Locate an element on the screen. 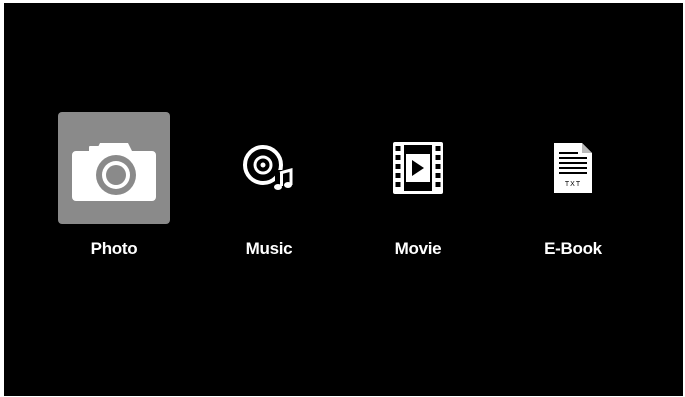 This screenshot has height=397, width=685. menu-item-music is located at coordinates (269, 168).